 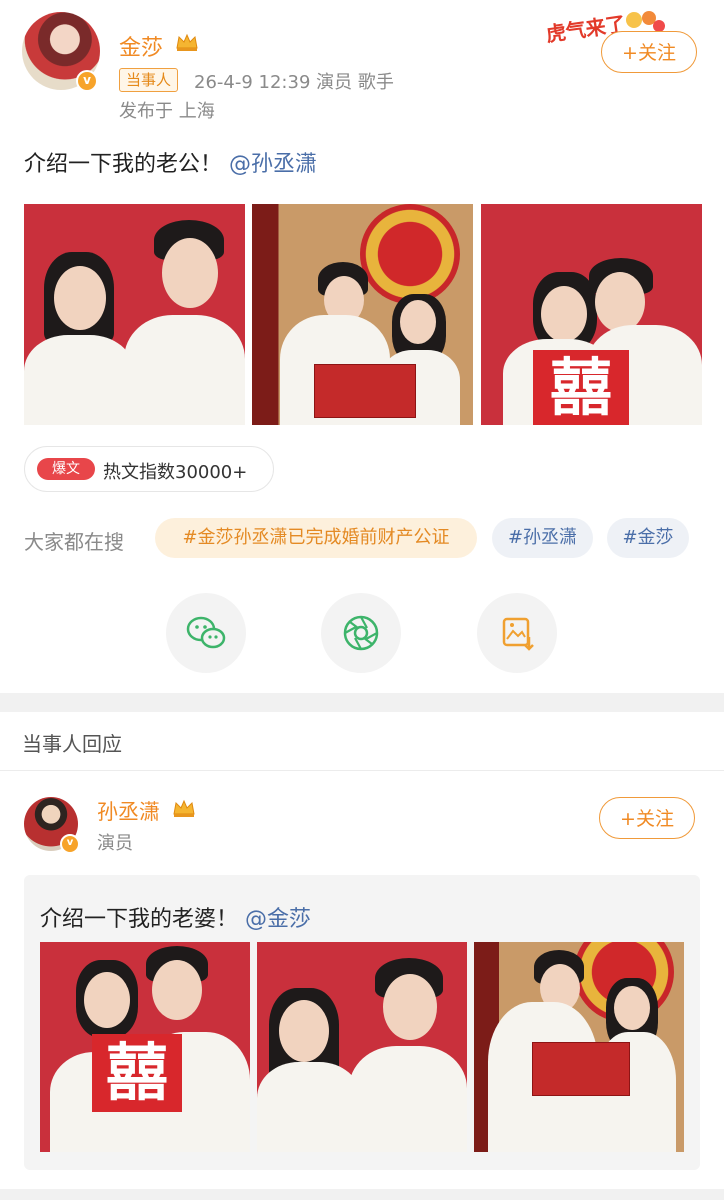 I want to click on share-wechat-button, so click(x=206, y=633).